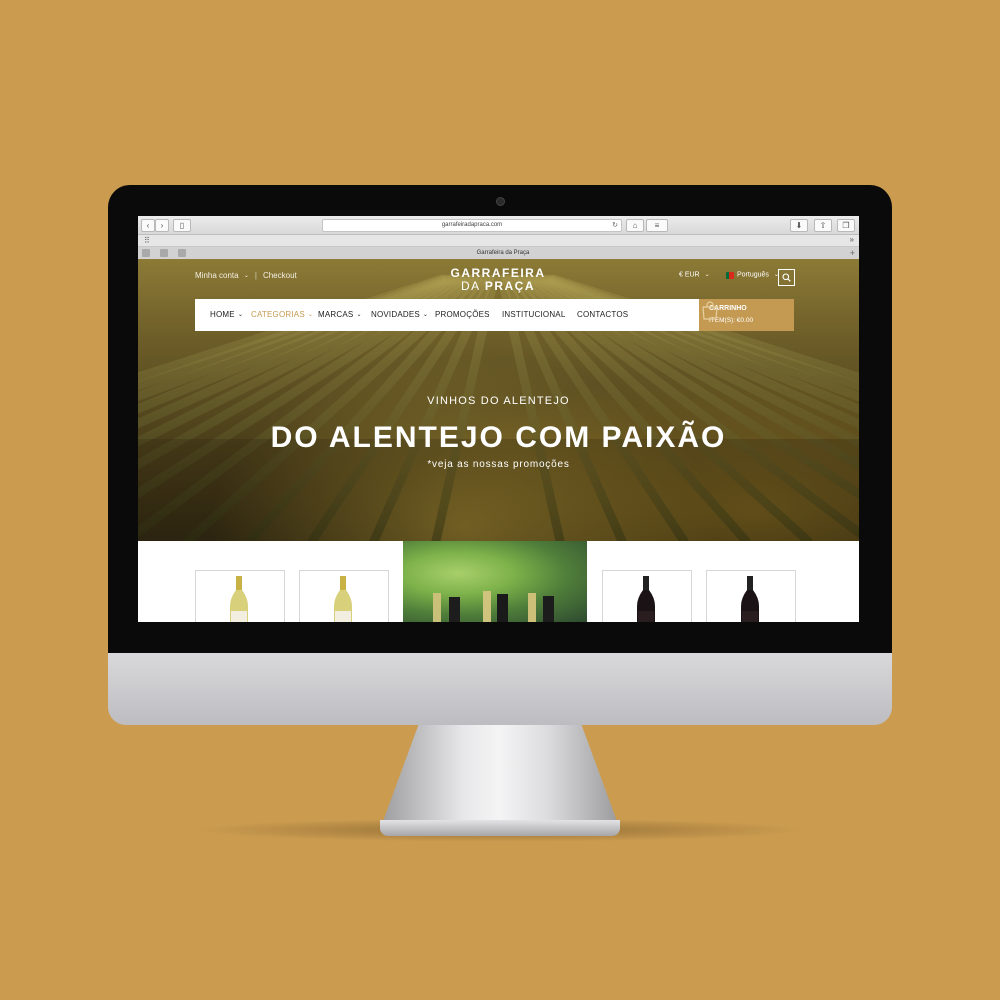  What do you see at coordinates (615, 225) in the screenshot?
I see `reload-icon: ↻` at bounding box center [615, 225].